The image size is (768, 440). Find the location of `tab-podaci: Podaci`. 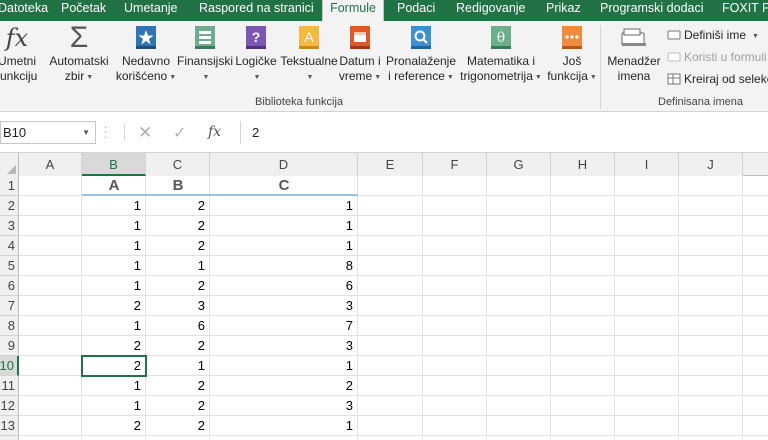

tab-podaci: Podaci is located at coordinates (417, 10).